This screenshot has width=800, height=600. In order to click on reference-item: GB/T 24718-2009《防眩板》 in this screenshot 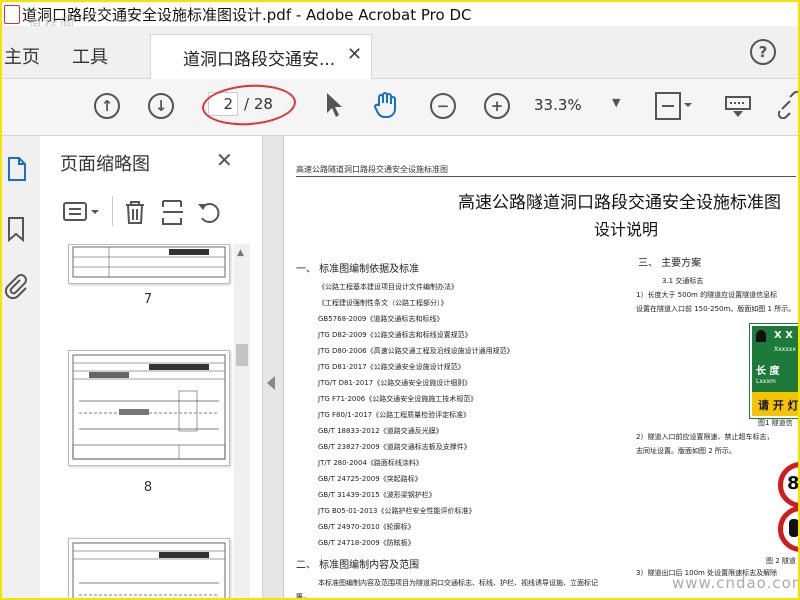, I will do `click(366, 543)`.